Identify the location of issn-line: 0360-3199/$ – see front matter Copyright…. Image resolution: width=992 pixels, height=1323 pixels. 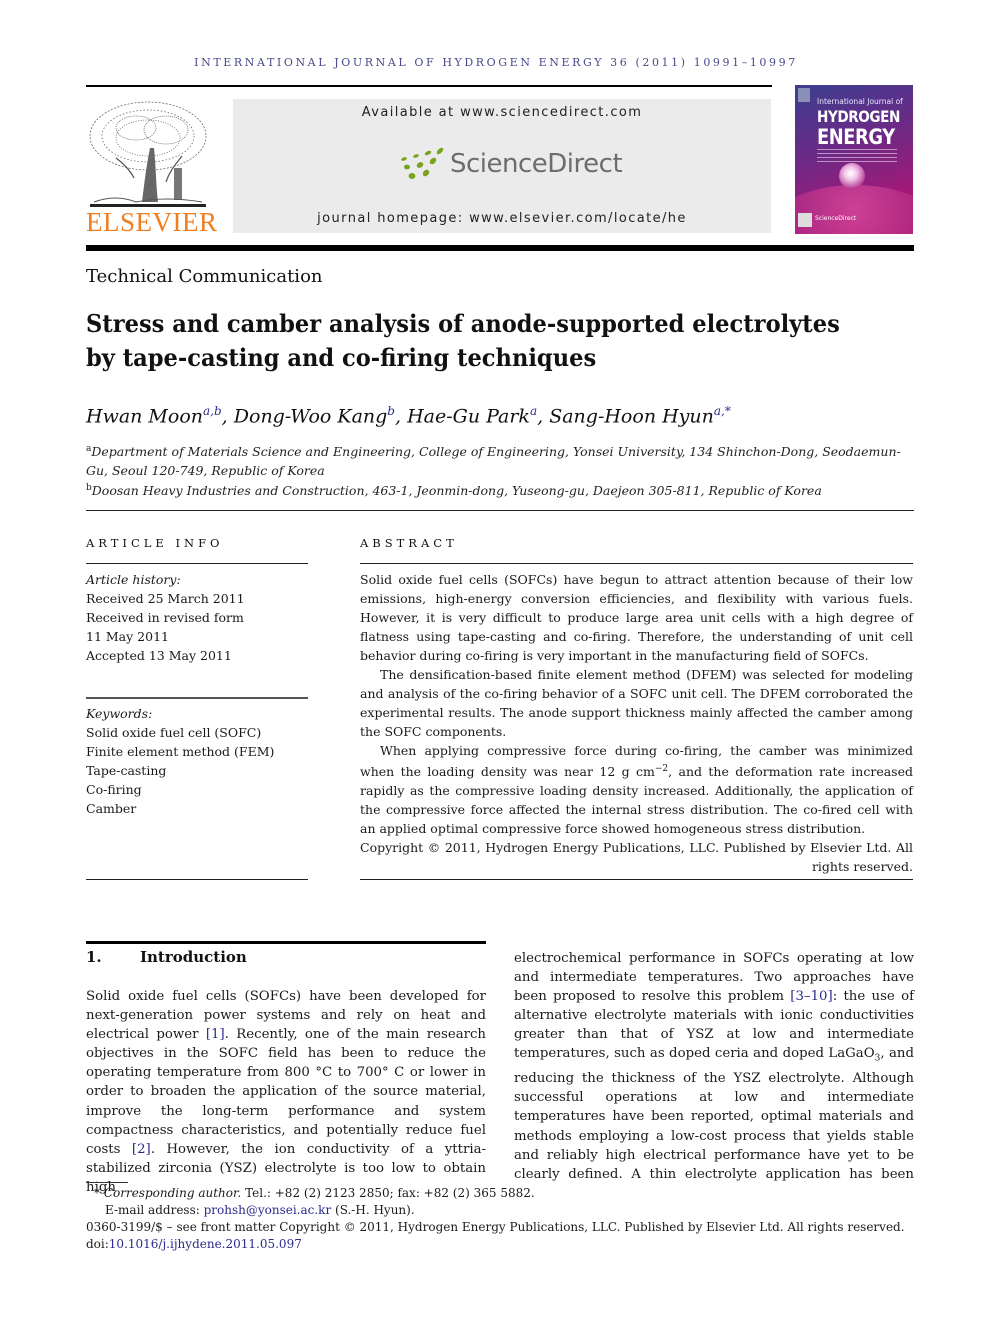
(495, 1227).